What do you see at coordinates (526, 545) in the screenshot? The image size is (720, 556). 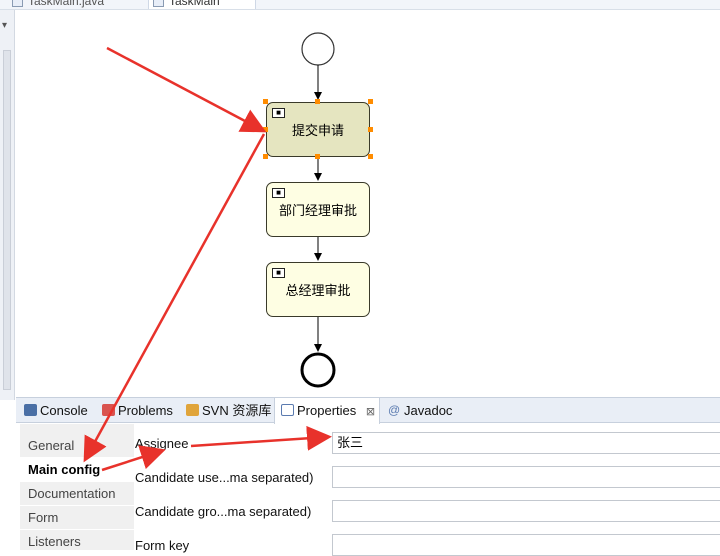 I see `form-key-field` at bounding box center [526, 545].